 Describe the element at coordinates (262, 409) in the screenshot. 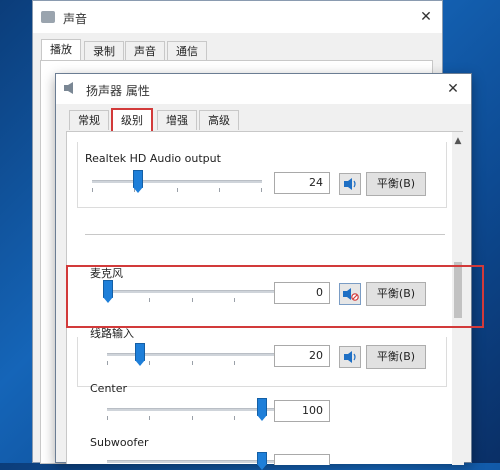

I see `center-slider-thumb` at that location.